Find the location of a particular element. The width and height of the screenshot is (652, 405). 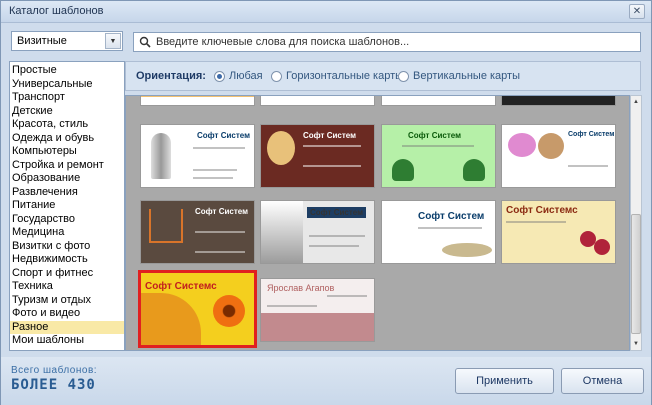

category-item: Образование is located at coordinates (67, 179).